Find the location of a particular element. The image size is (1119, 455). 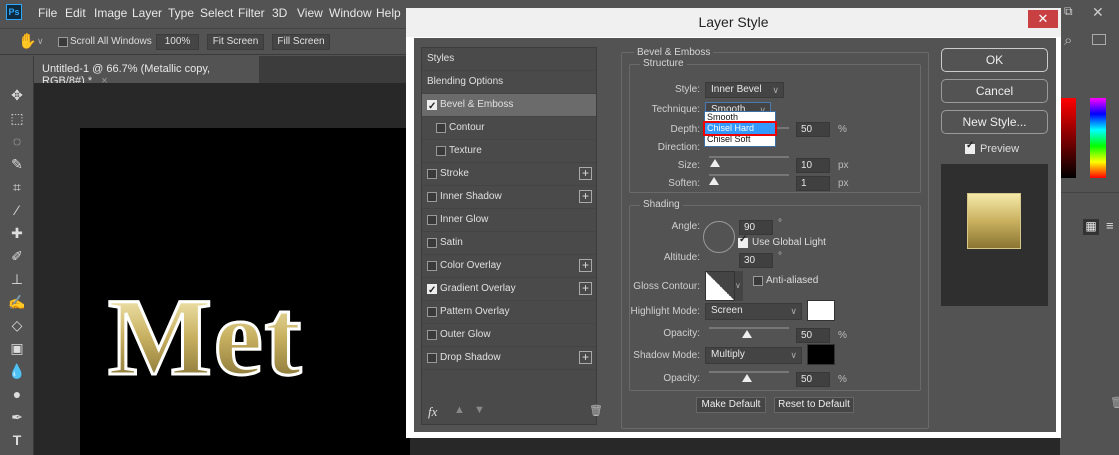

menu-3d: 3D is located at coordinates (279, 13).